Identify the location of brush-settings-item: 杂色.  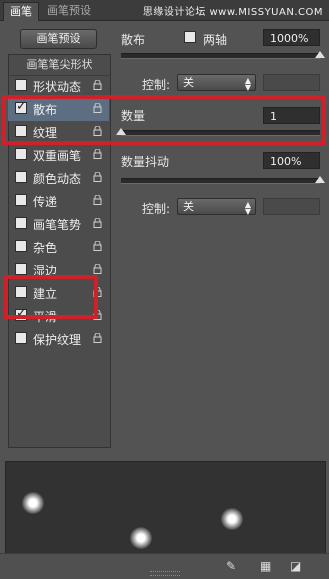
(58, 247).